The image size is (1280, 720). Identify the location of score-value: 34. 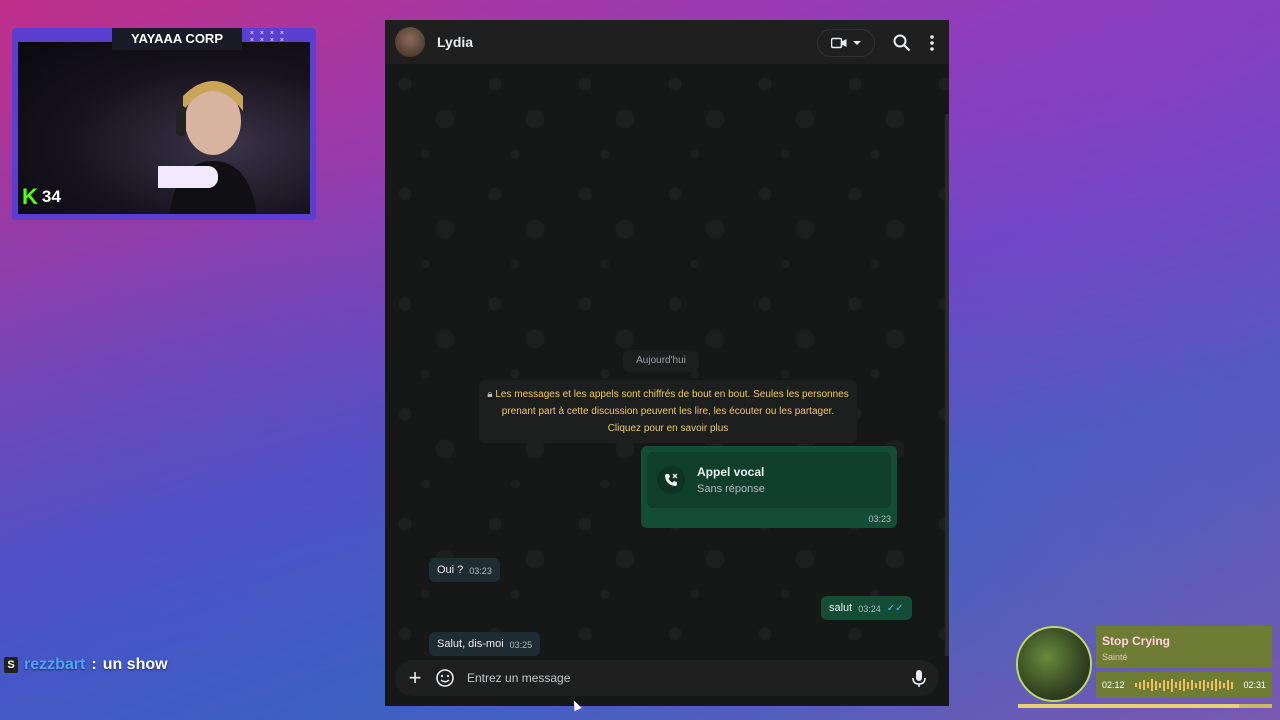
(51, 196).